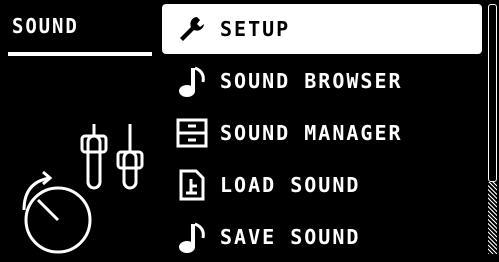 This screenshot has width=499, height=262. I want to click on wrench-icon, so click(192, 29).